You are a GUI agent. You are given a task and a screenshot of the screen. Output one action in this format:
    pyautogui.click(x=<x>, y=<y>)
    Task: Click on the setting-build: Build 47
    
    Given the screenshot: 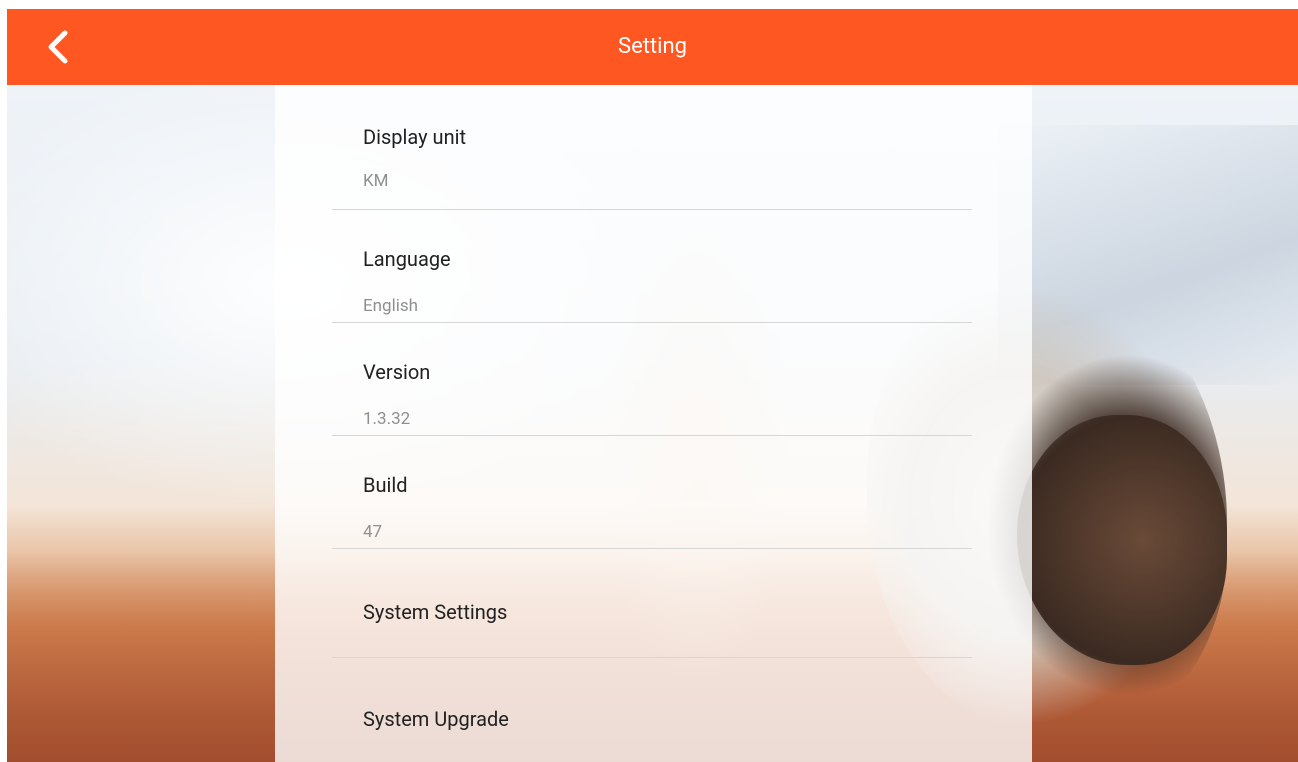 What is the action you would take?
    pyautogui.click(x=652, y=492)
    